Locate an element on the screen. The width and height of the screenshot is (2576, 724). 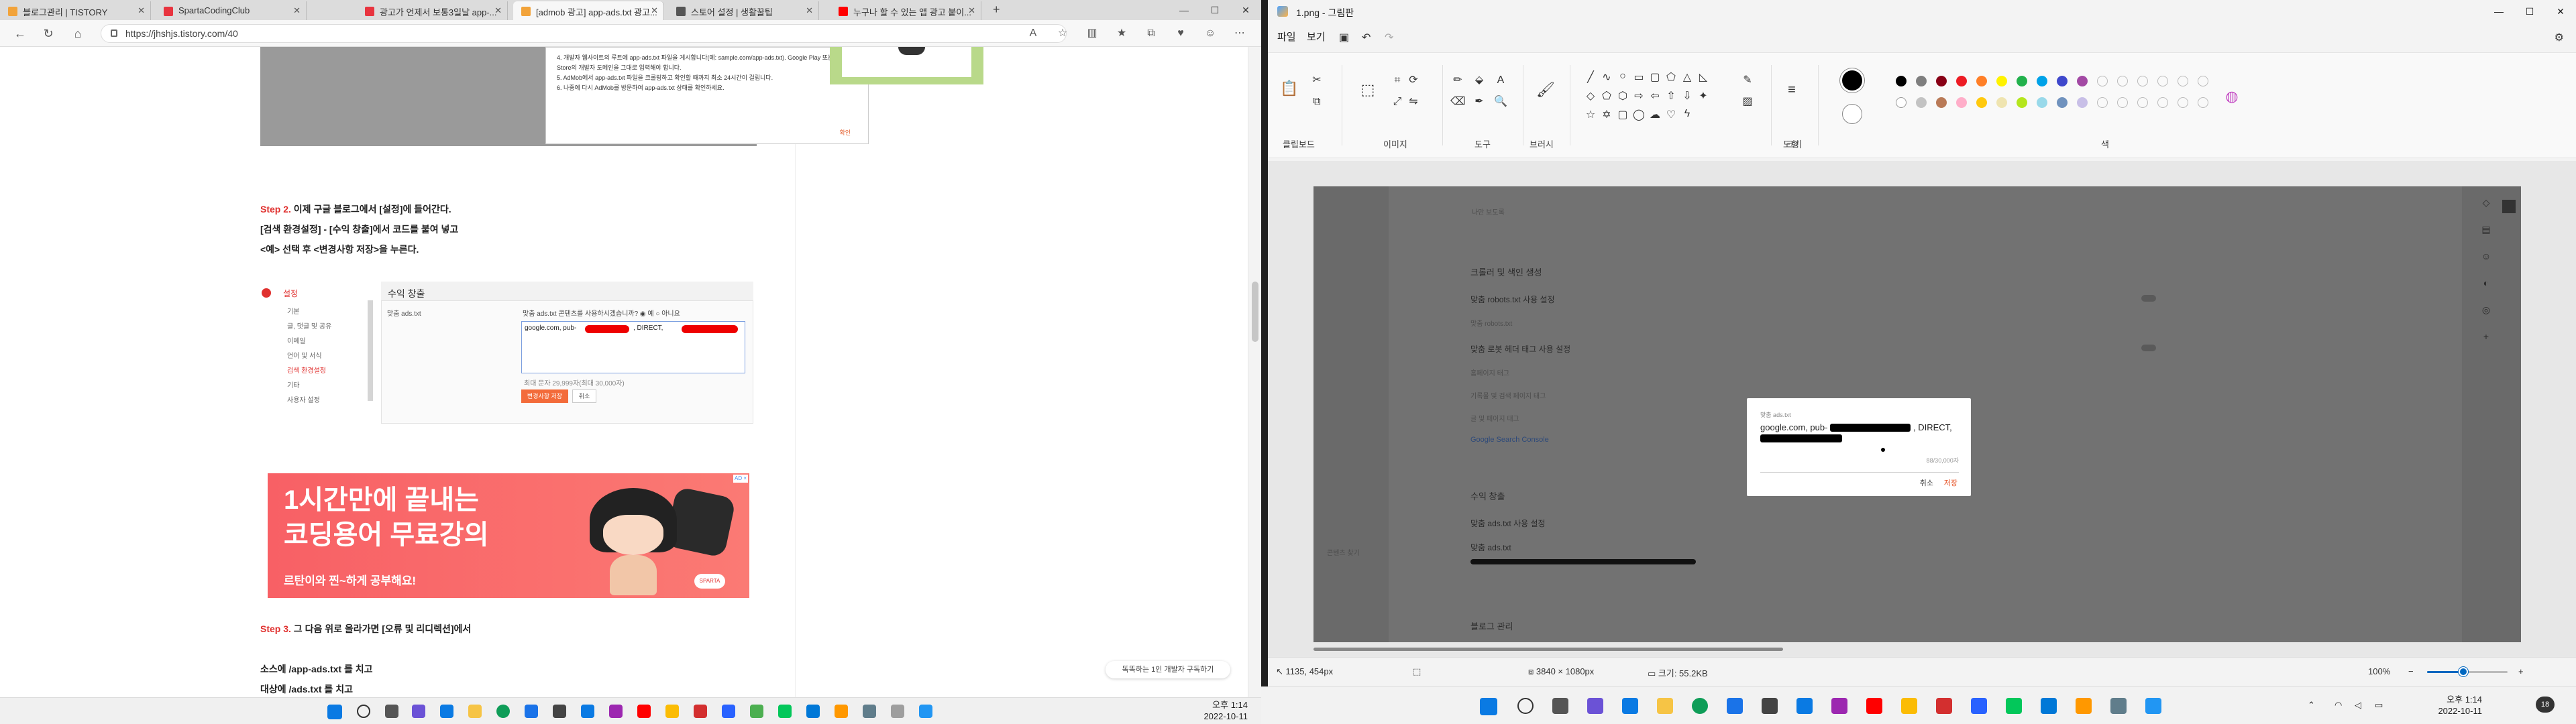
shape-lightning-icon: ϟ is located at coordinates (1687, 114).